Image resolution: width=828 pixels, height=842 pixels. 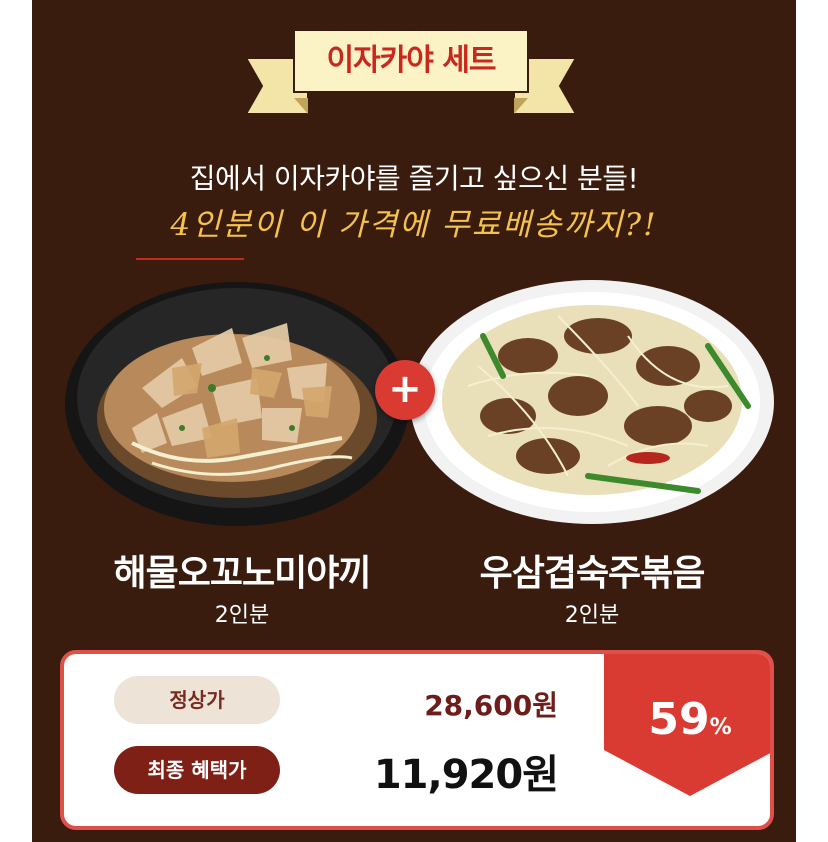 What do you see at coordinates (414, 178) in the screenshot?
I see `subtitle: 집에서 이자카야를 즐기고 싶으신 분들!` at bounding box center [414, 178].